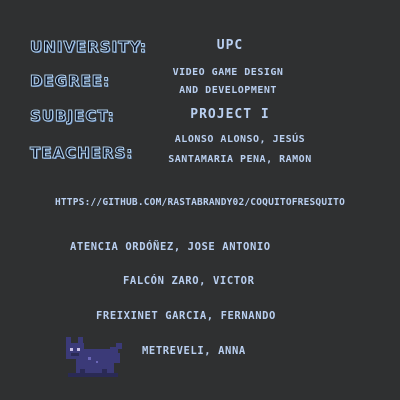 The width and height of the screenshot is (400, 400). I want to click on university-label: University:, so click(88, 47).